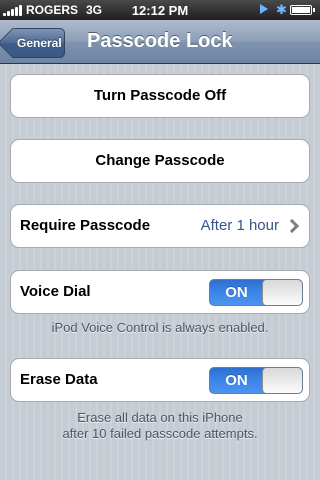 Image resolution: width=320 pixels, height=480 pixels. I want to click on navigation-bar: General Passcode Lock, so click(160, 42).